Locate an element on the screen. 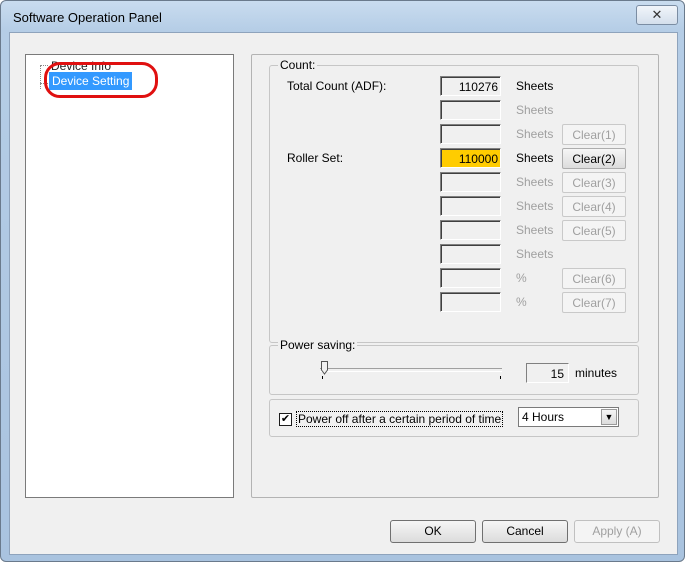 This screenshot has height=562, width=685. window-title: Software Operation Panel is located at coordinates (87, 17).